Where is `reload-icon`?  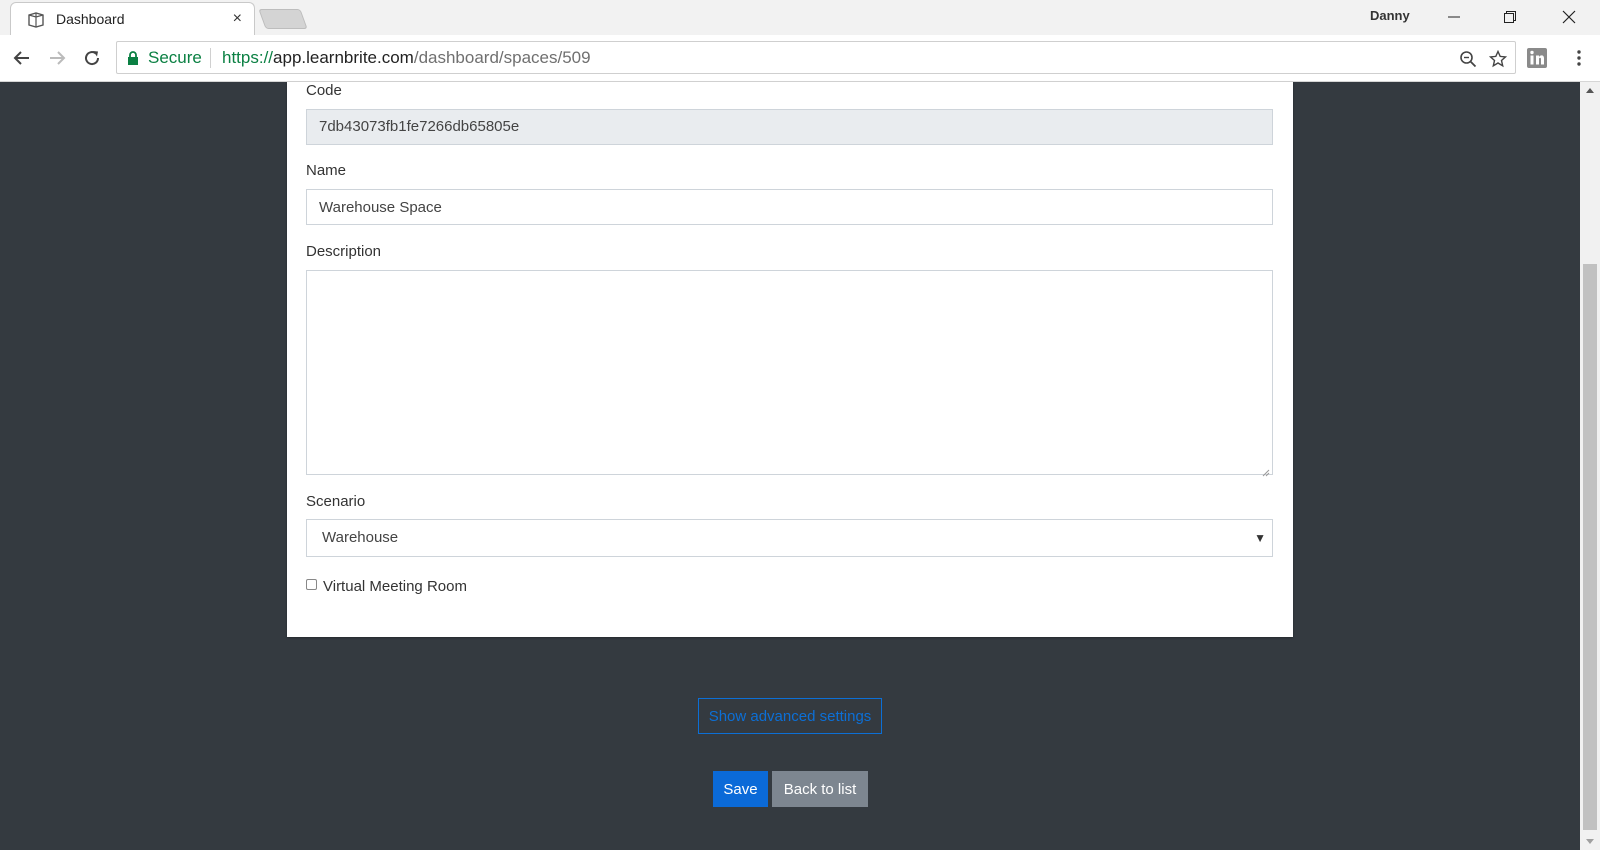 reload-icon is located at coordinates (92, 58).